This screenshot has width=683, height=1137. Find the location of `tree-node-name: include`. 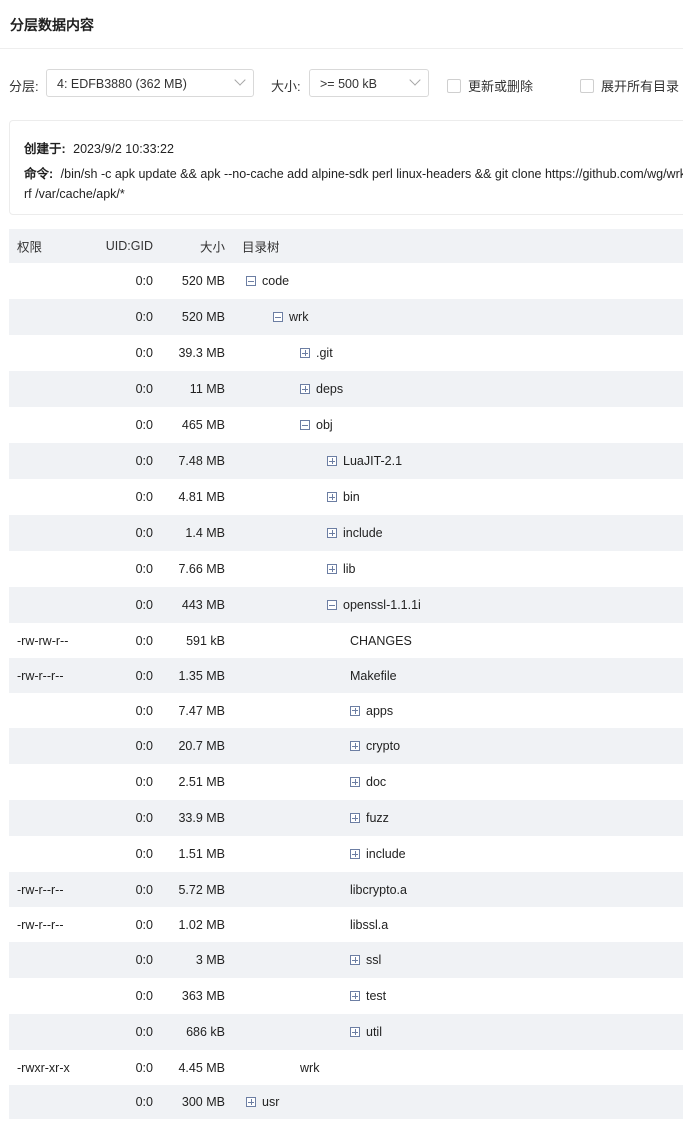

tree-node-name: include is located at coordinates (363, 533).